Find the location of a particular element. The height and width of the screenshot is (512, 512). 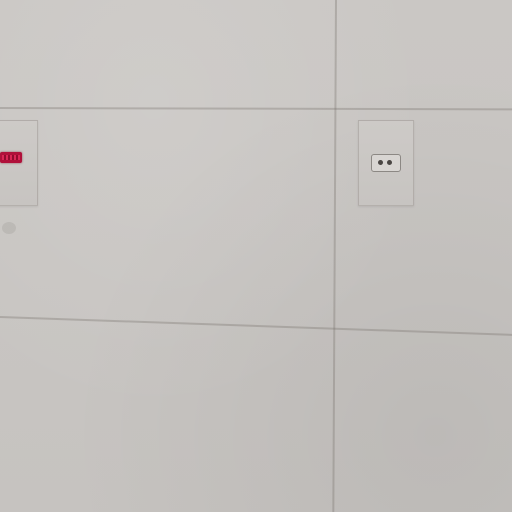

ceiling-seam is located at coordinates (256, 109).